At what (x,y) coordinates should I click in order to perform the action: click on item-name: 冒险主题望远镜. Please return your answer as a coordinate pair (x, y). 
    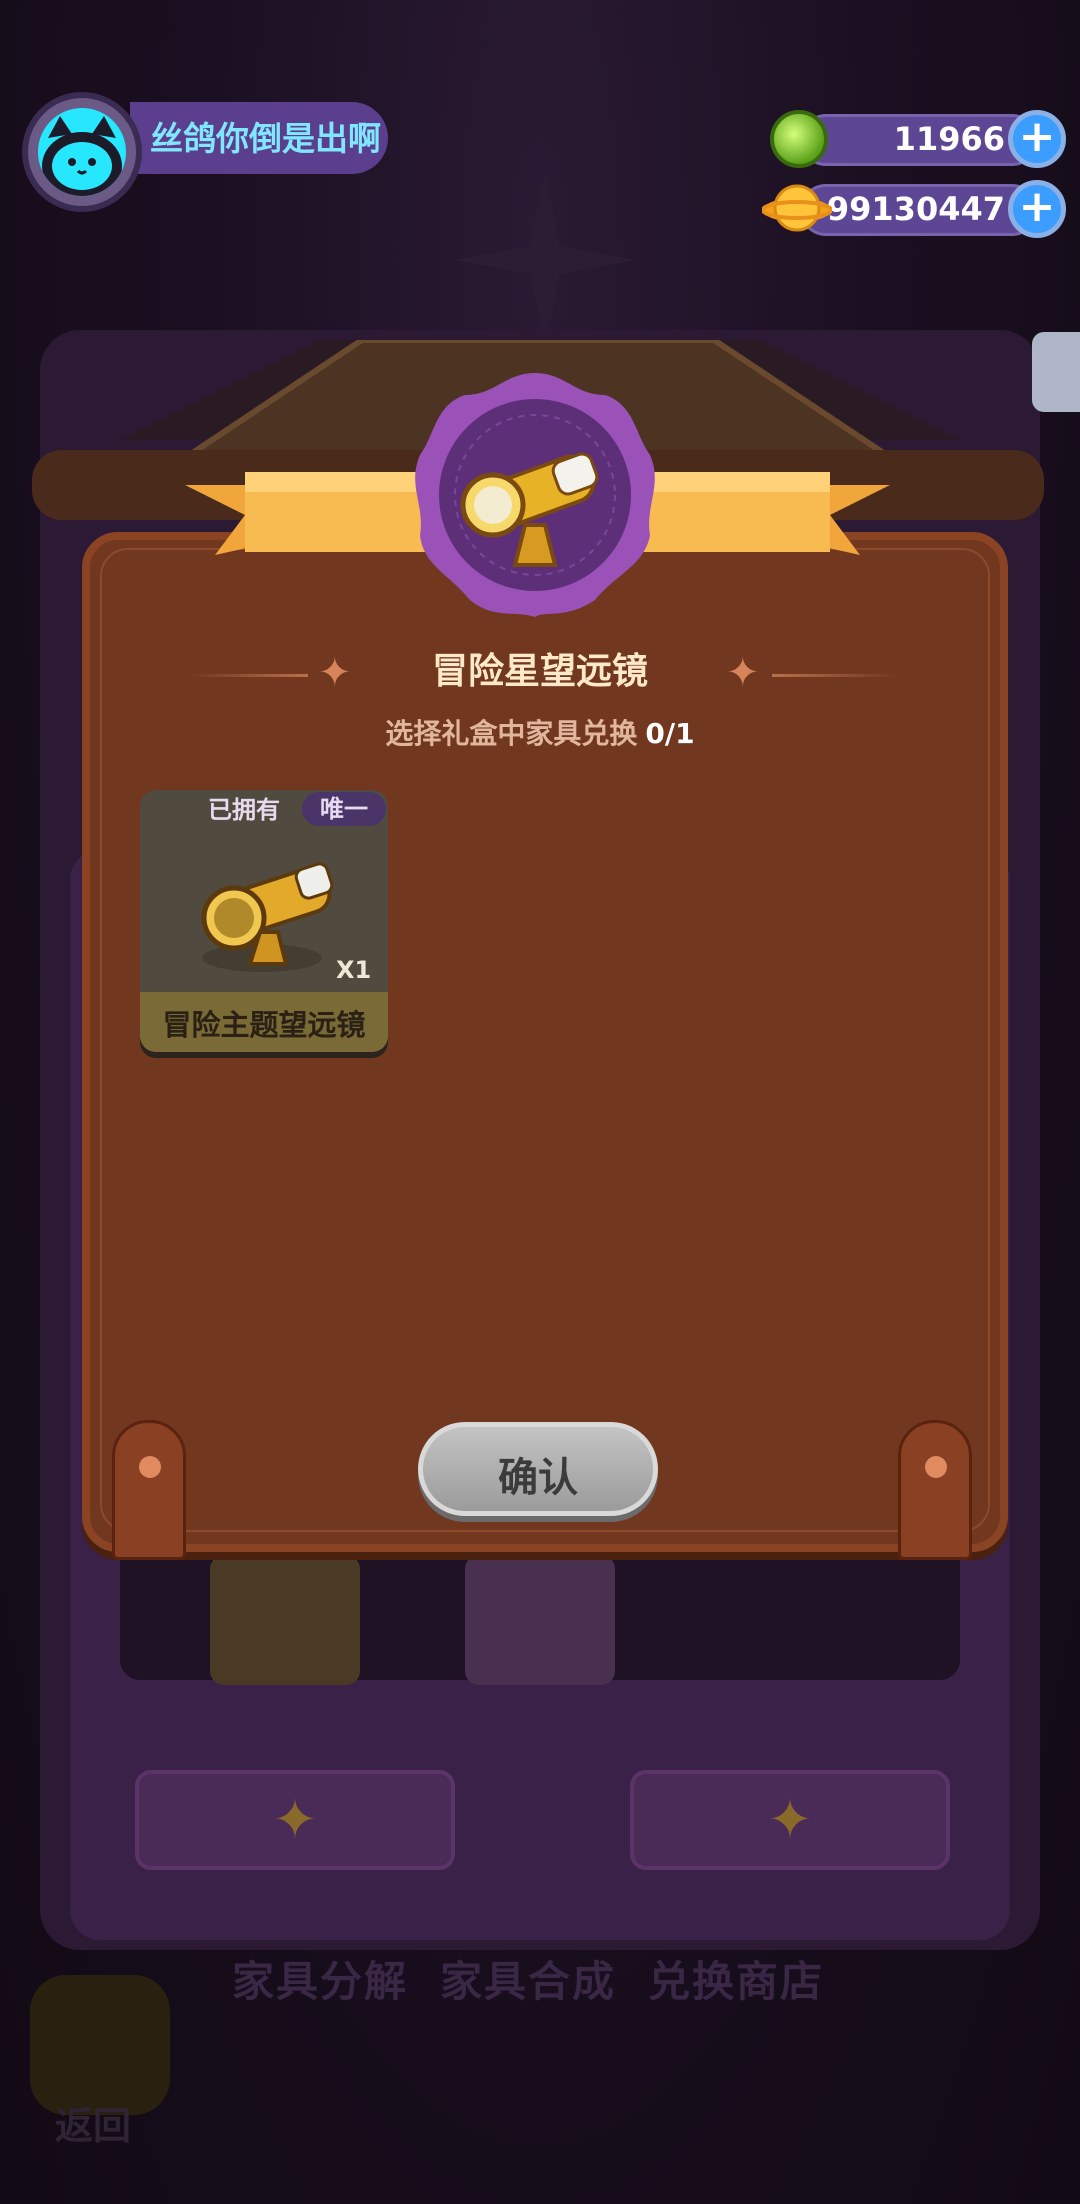
    Looking at the image, I should click on (264, 1025).